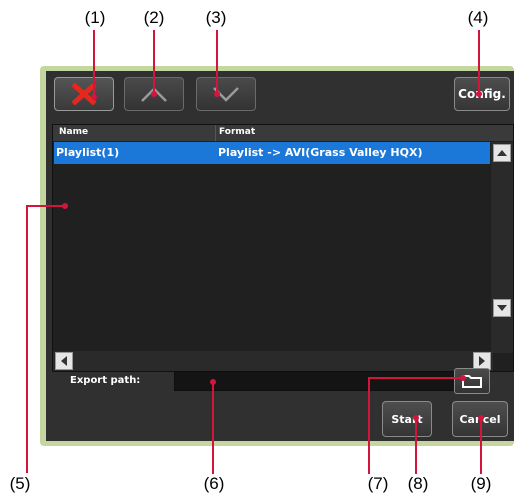 This screenshot has width=514, height=502. Describe the element at coordinates (478, 17) in the screenshot. I see `callout-4: (4)` at that location.